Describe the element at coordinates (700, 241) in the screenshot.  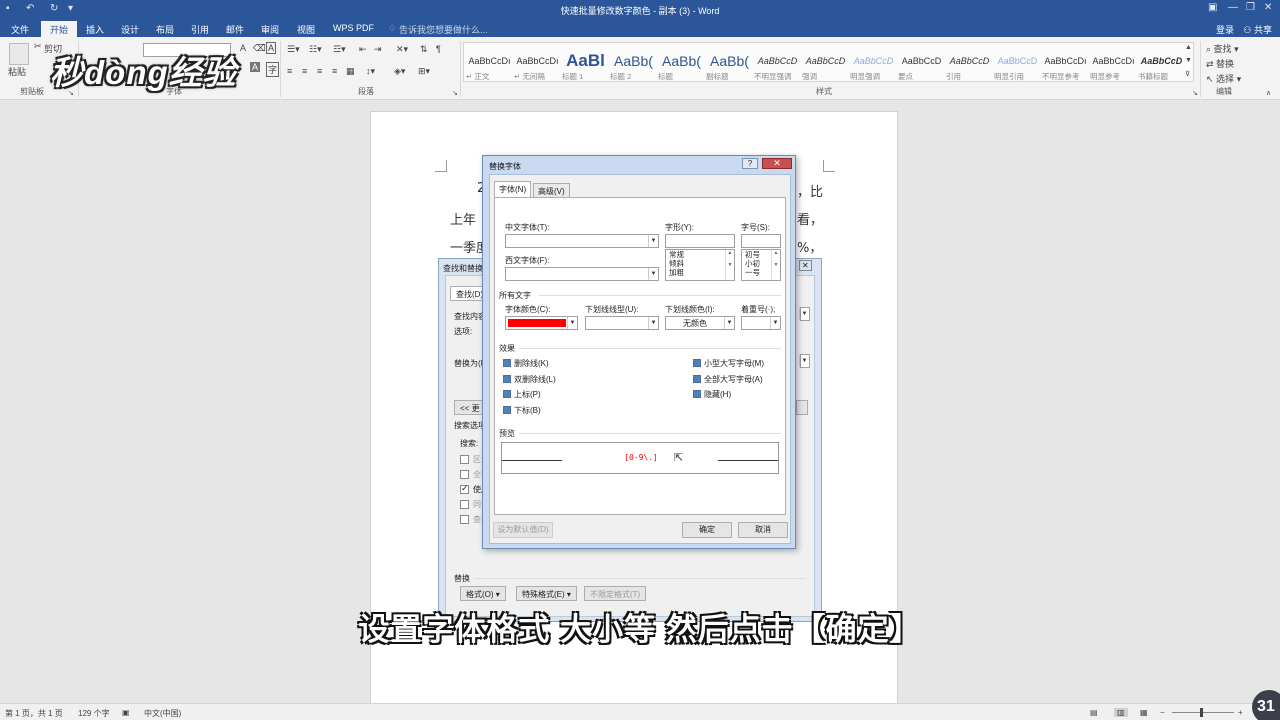
I see `font-style-input` at that location.